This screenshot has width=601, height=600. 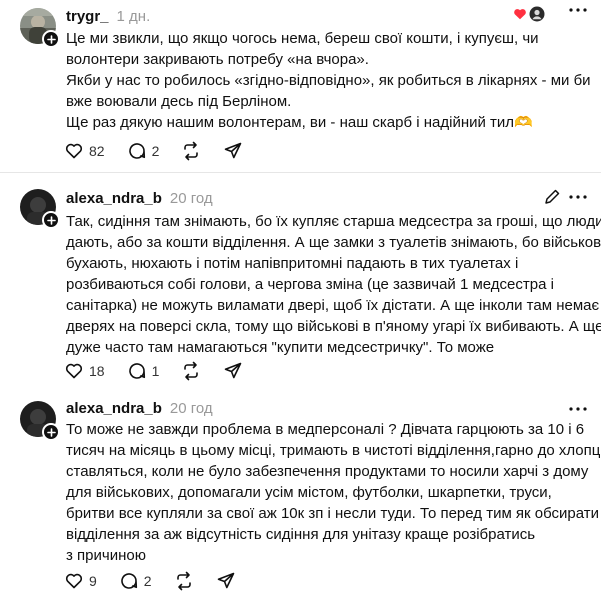 What do you see at coordinates (40, 28) in the screenshot?
I see `avatar-trygr` at bounding box center [40, 28].